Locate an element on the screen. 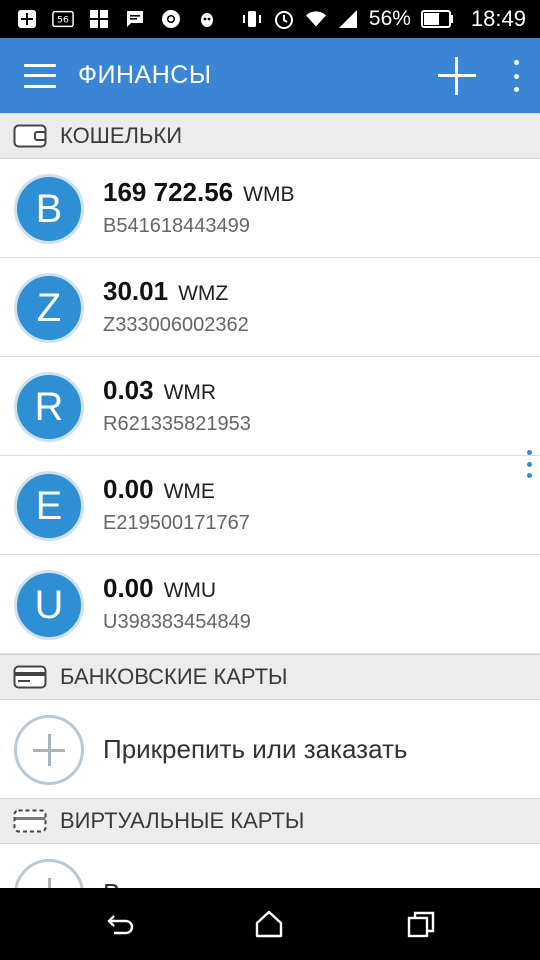  section-header-bank-cards: БАНКОВСКИЕ КАРТЫ is located at coordinates (270, 677).